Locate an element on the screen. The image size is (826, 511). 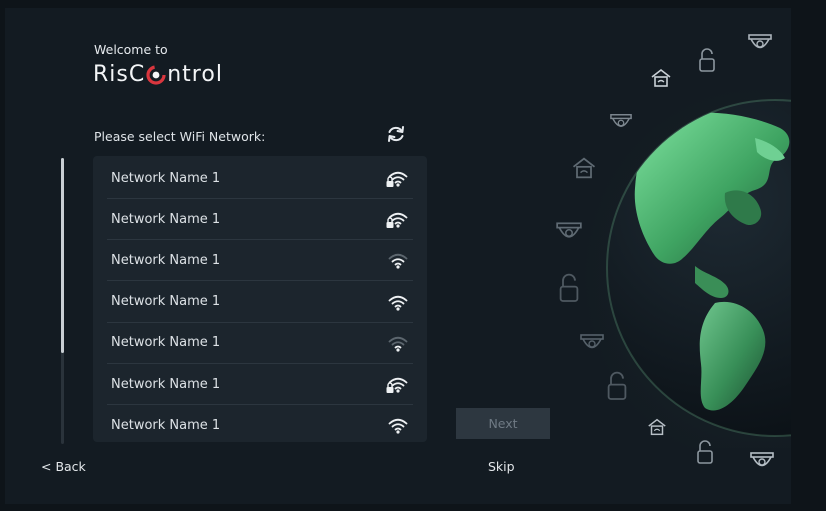
skip-button: Skip is located at coordinates (501, 466).